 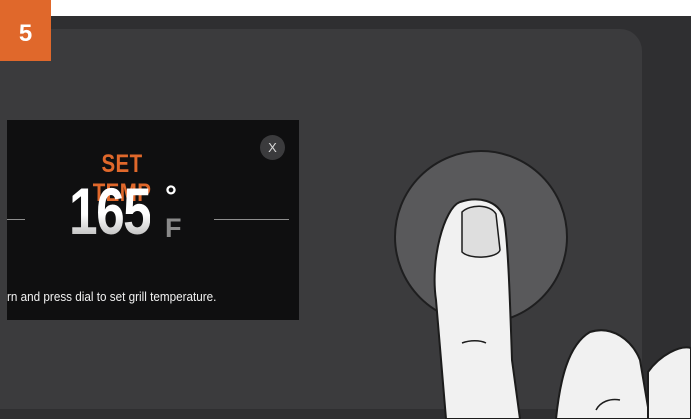 I want to click on temperature-value: 165, so click(x=110, y=211).